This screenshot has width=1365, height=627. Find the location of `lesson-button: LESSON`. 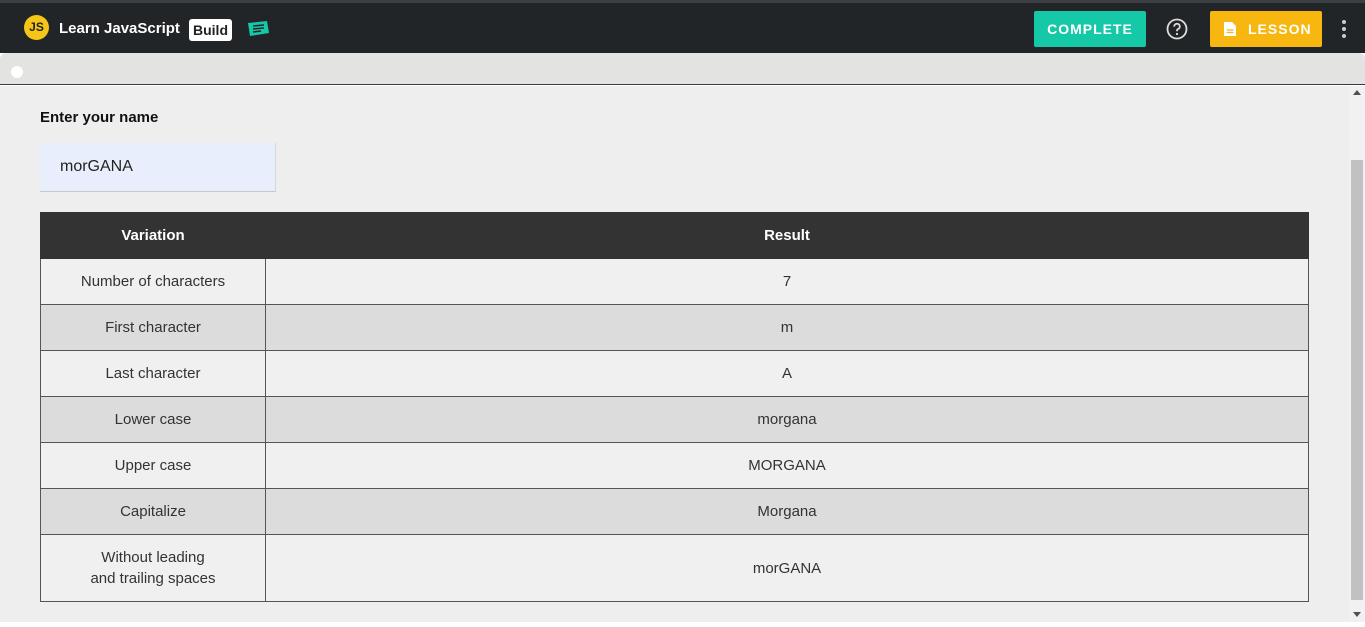

lesson-button: LESSON is located at coordinates (1266, 29).